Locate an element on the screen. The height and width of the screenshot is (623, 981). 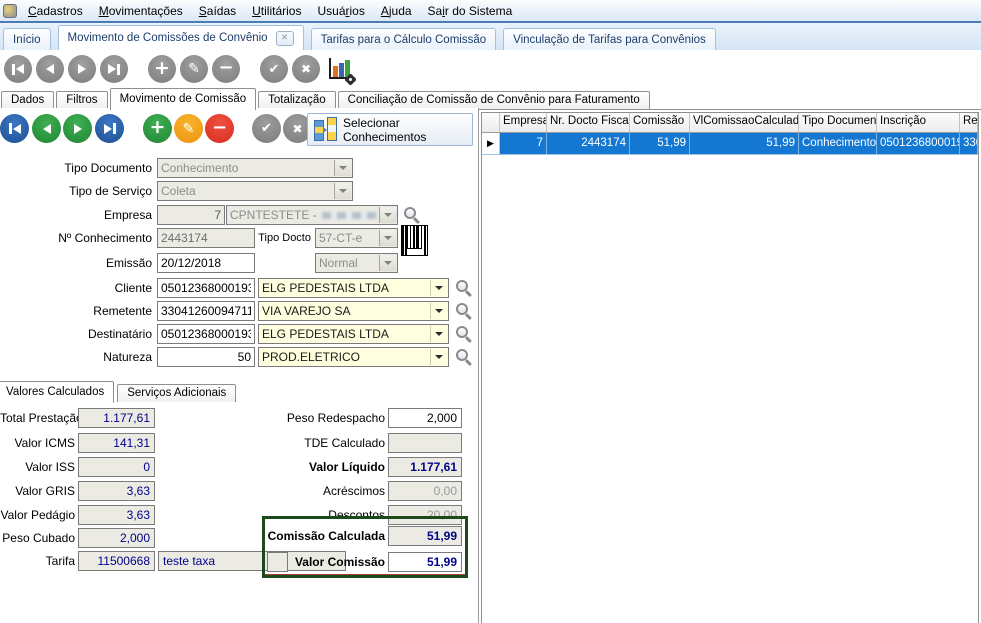
menu-item-utilitarios: Utilitários is located at coordinates (276, 11).